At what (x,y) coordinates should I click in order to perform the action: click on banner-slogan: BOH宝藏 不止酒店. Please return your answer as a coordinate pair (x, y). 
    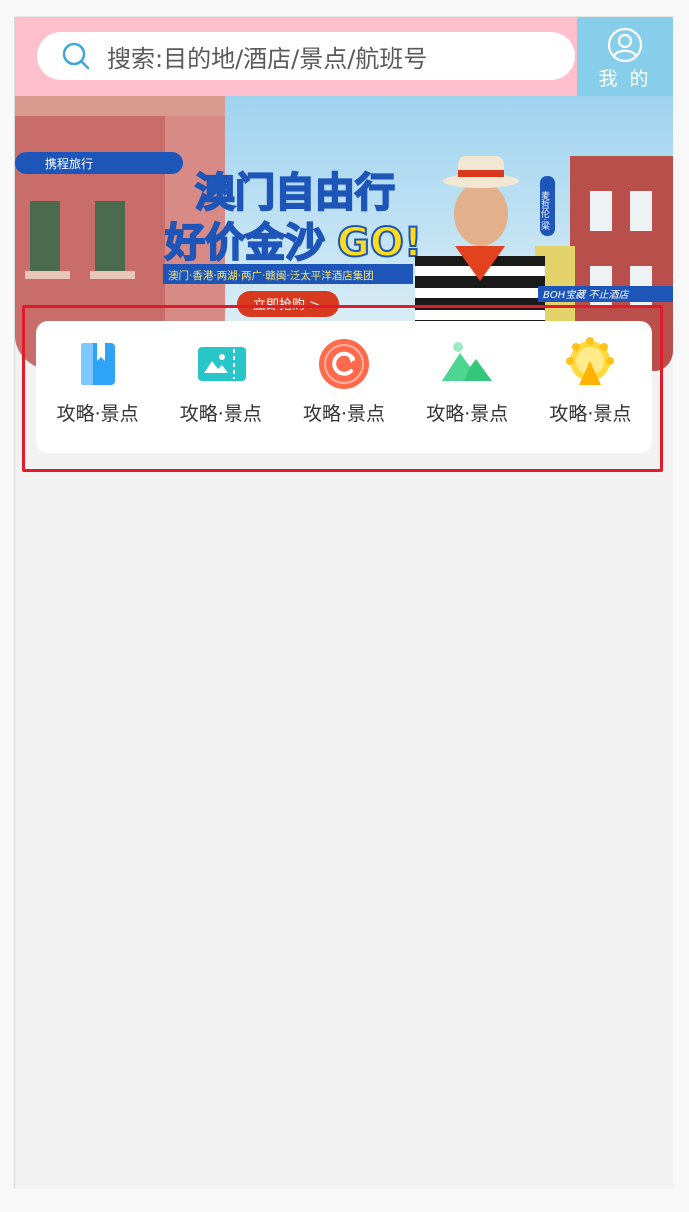
    Looking at the image, I should click on (586, 295).